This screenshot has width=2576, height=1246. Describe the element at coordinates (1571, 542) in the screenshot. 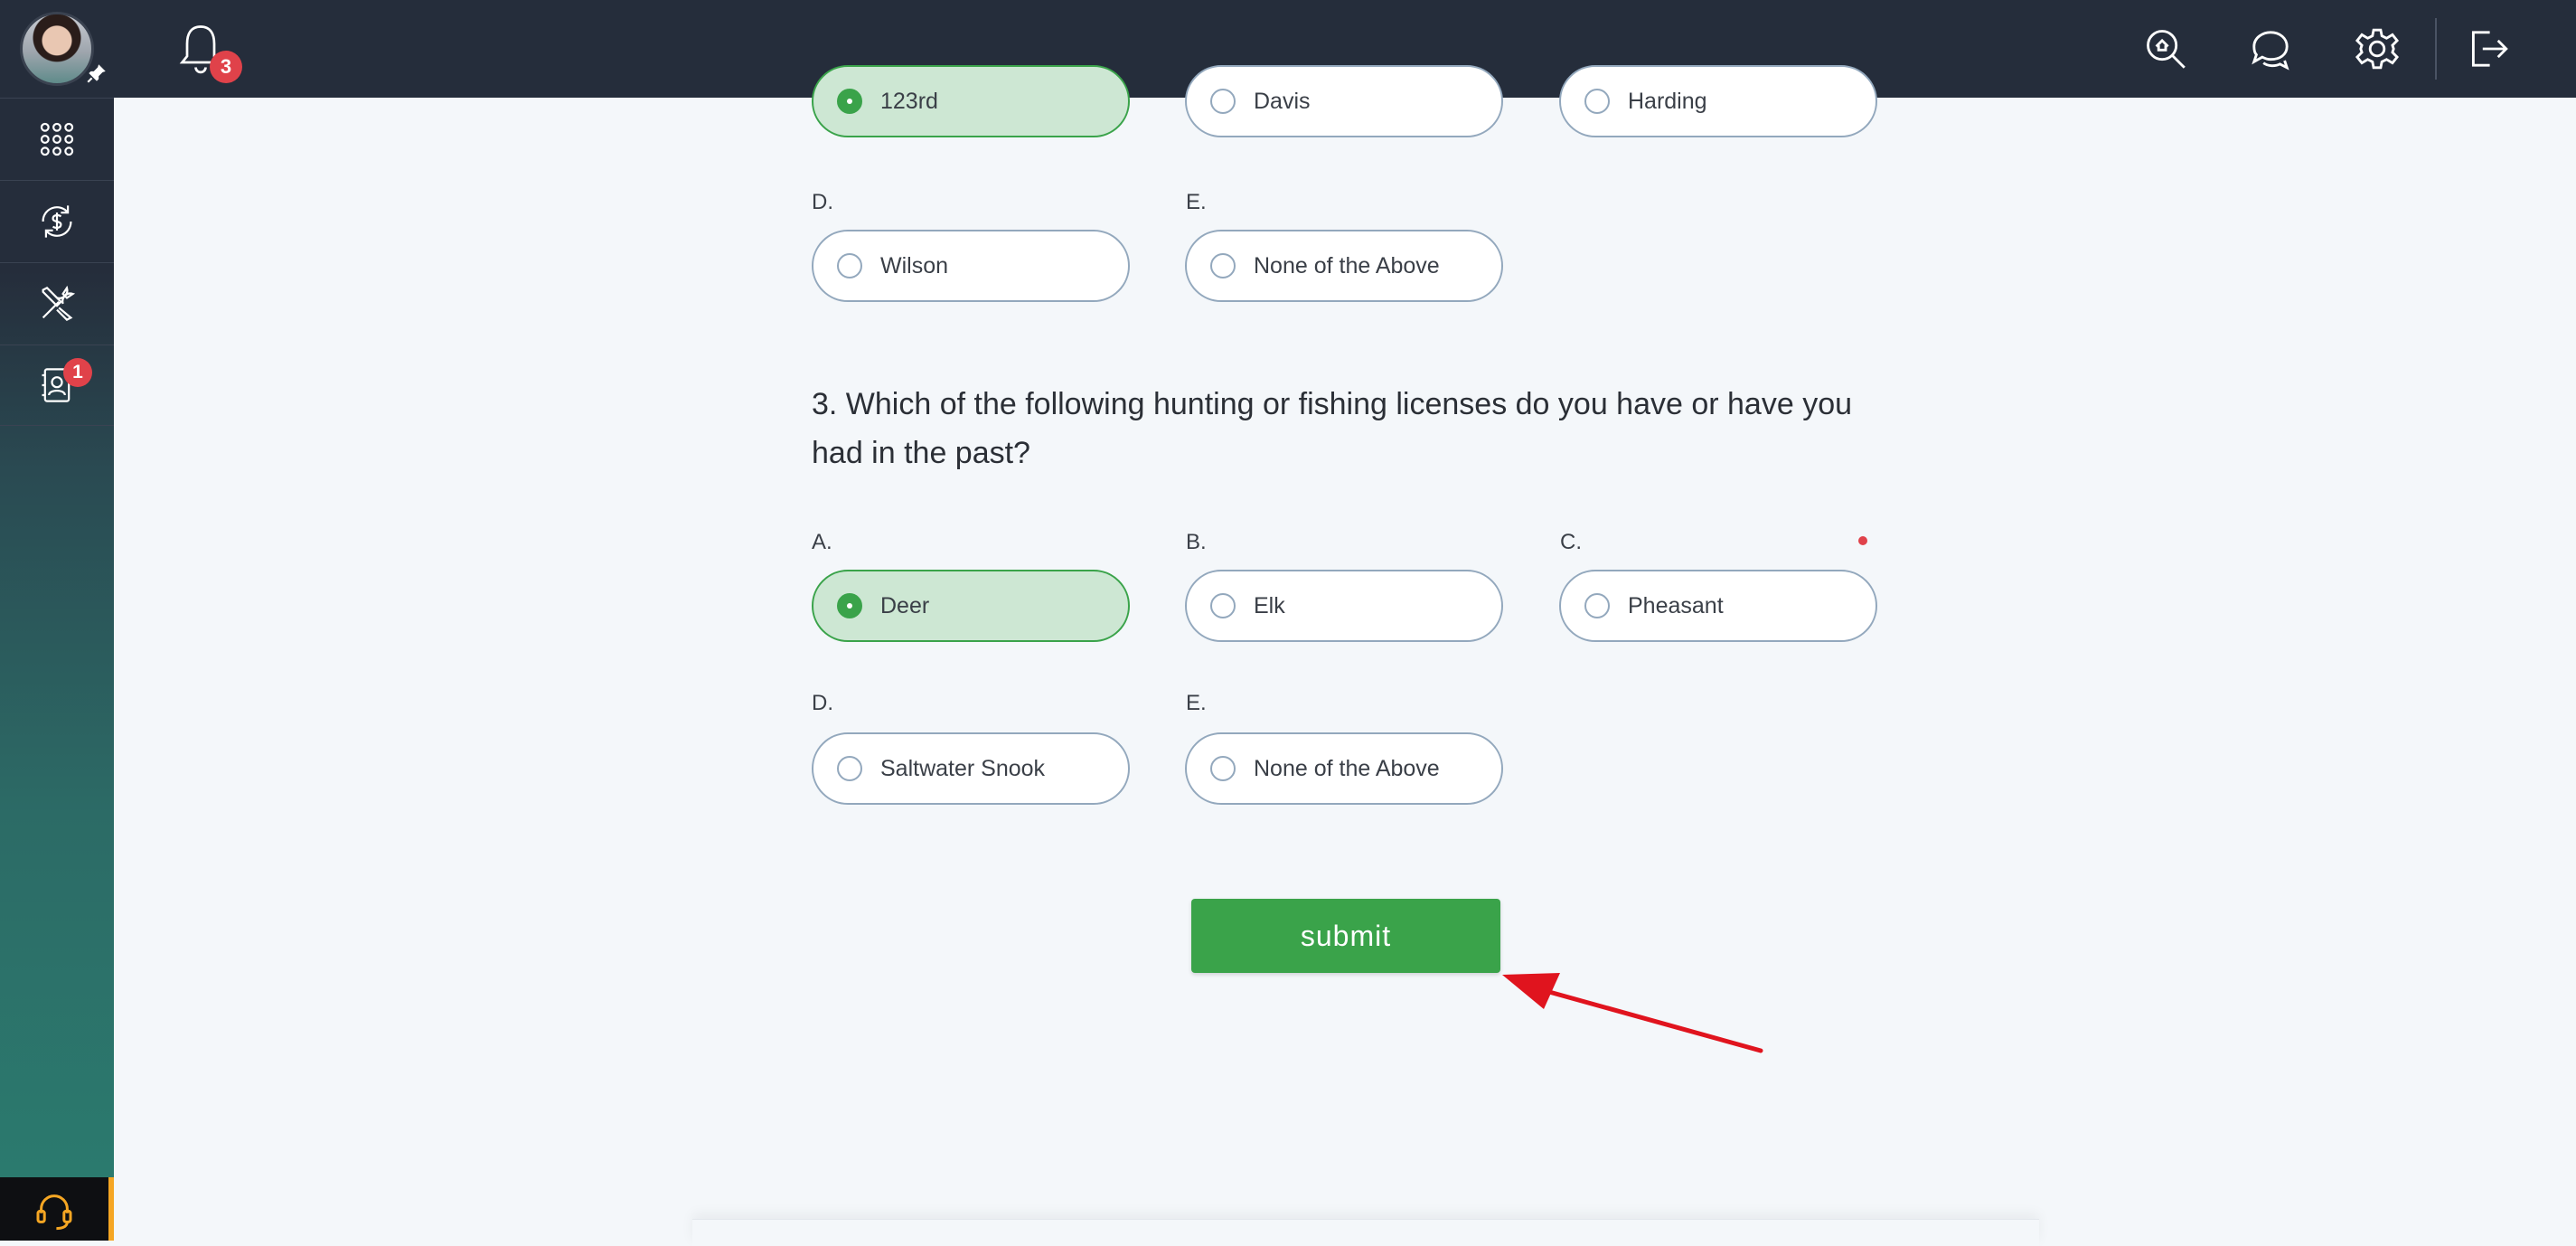

I see `q3-letter-c: C.` at that location.